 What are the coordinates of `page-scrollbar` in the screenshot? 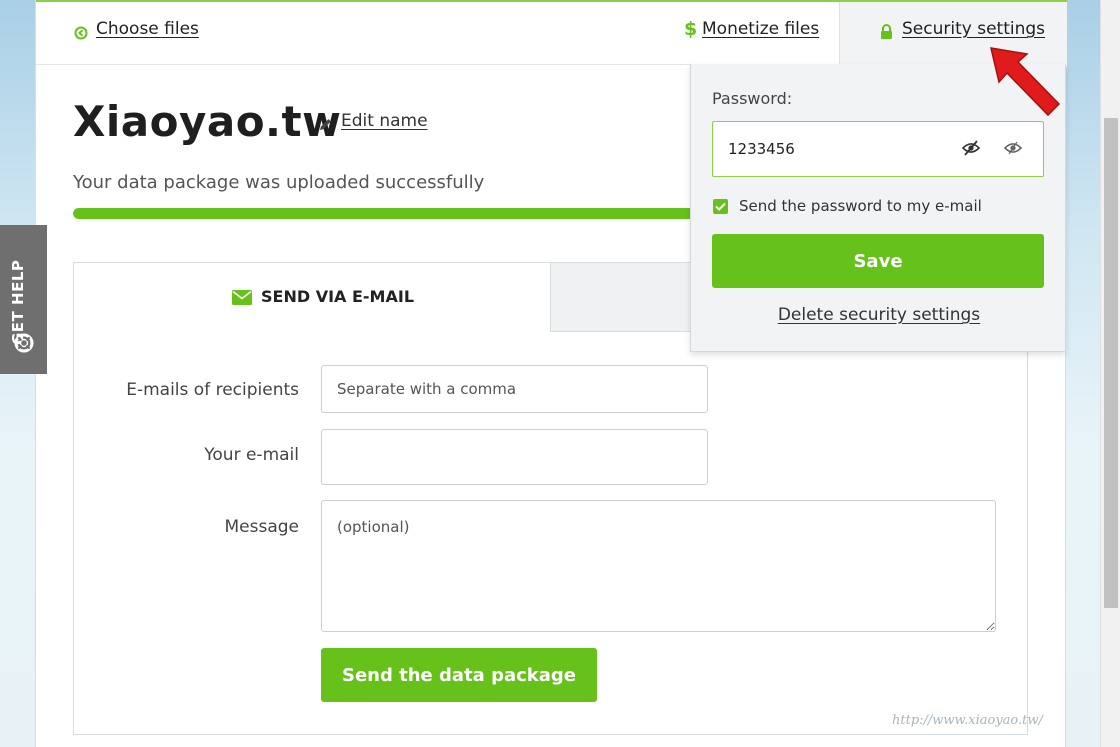 It's located at (1110, 373).